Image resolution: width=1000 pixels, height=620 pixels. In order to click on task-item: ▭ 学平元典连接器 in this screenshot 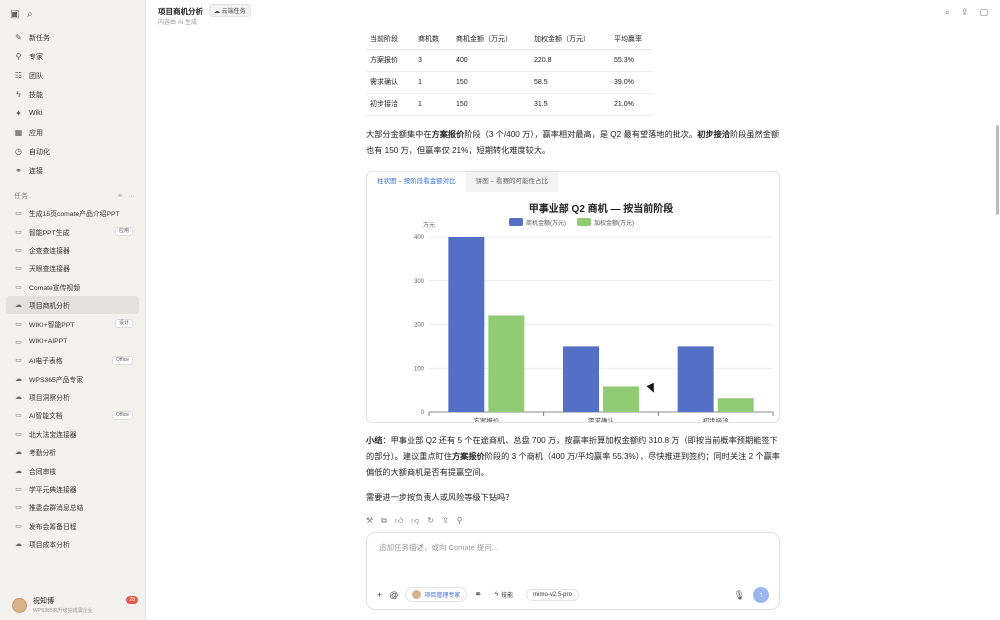, I will do `click(72, 489)`.